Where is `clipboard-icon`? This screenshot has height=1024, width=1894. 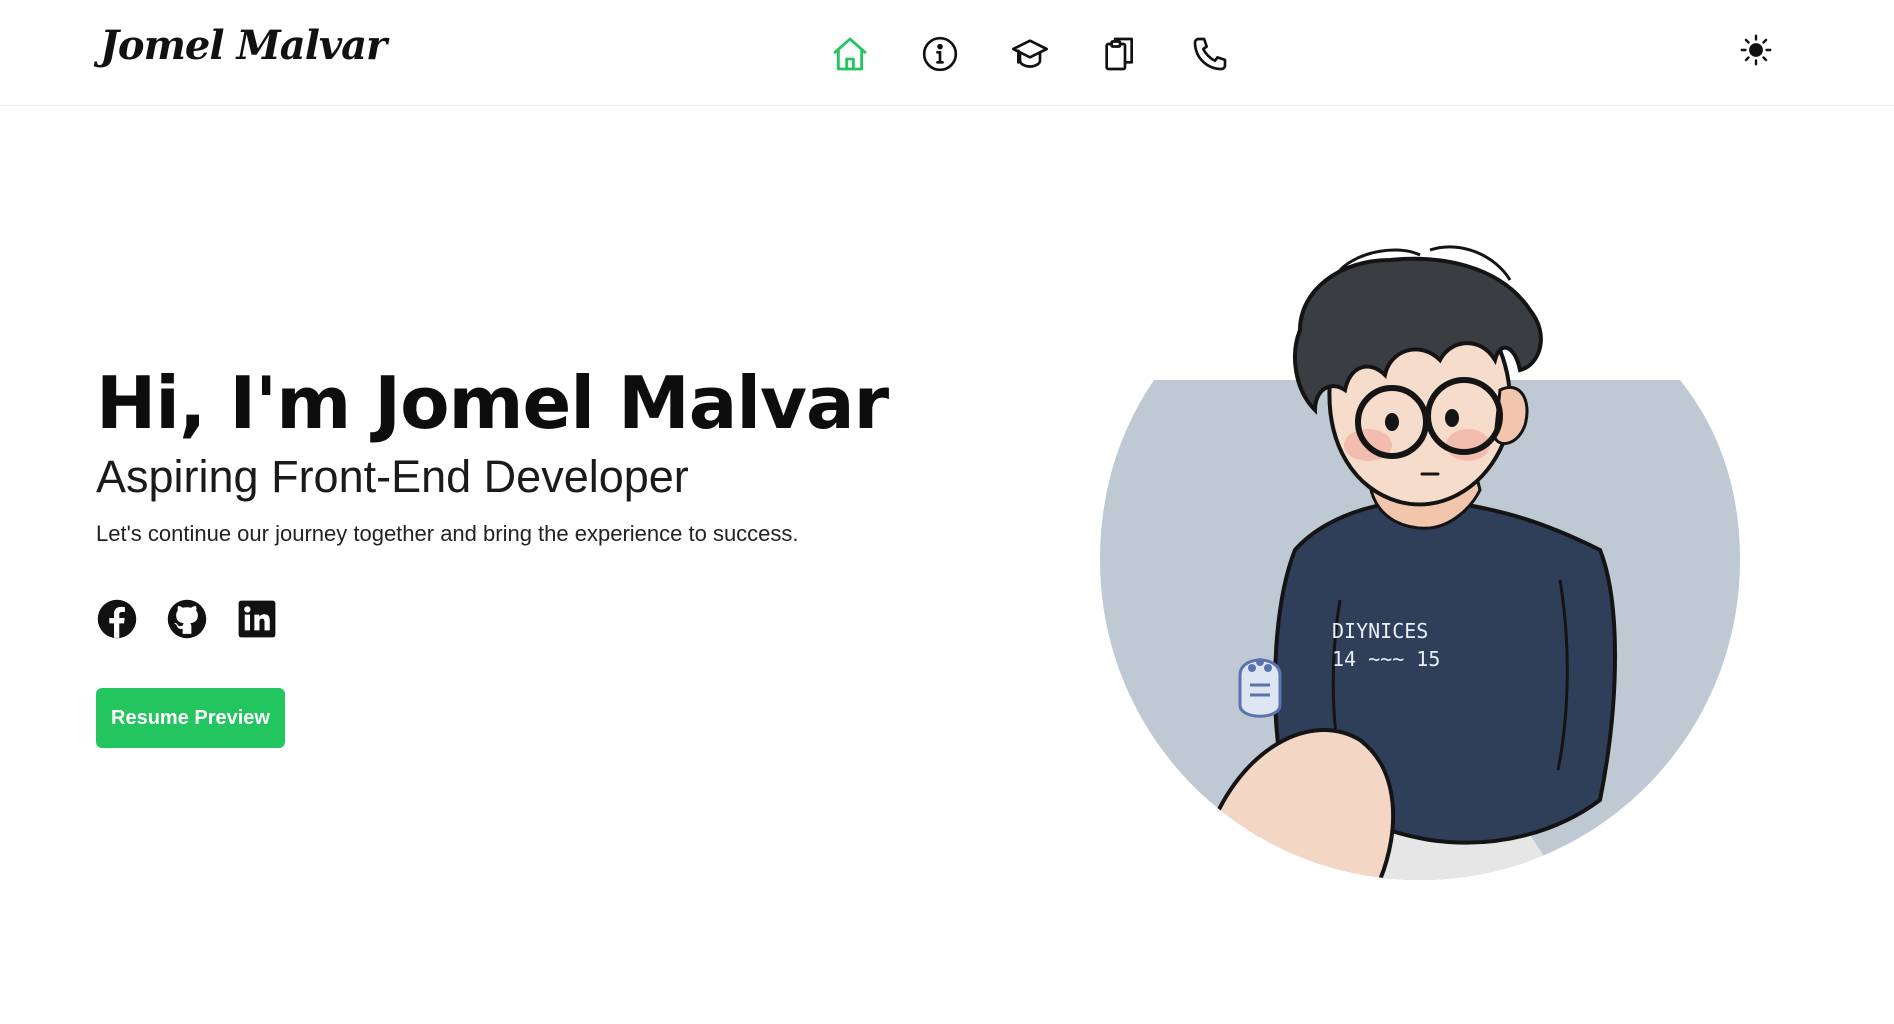 clipboard-icon is located at coordinates (1119, 54).